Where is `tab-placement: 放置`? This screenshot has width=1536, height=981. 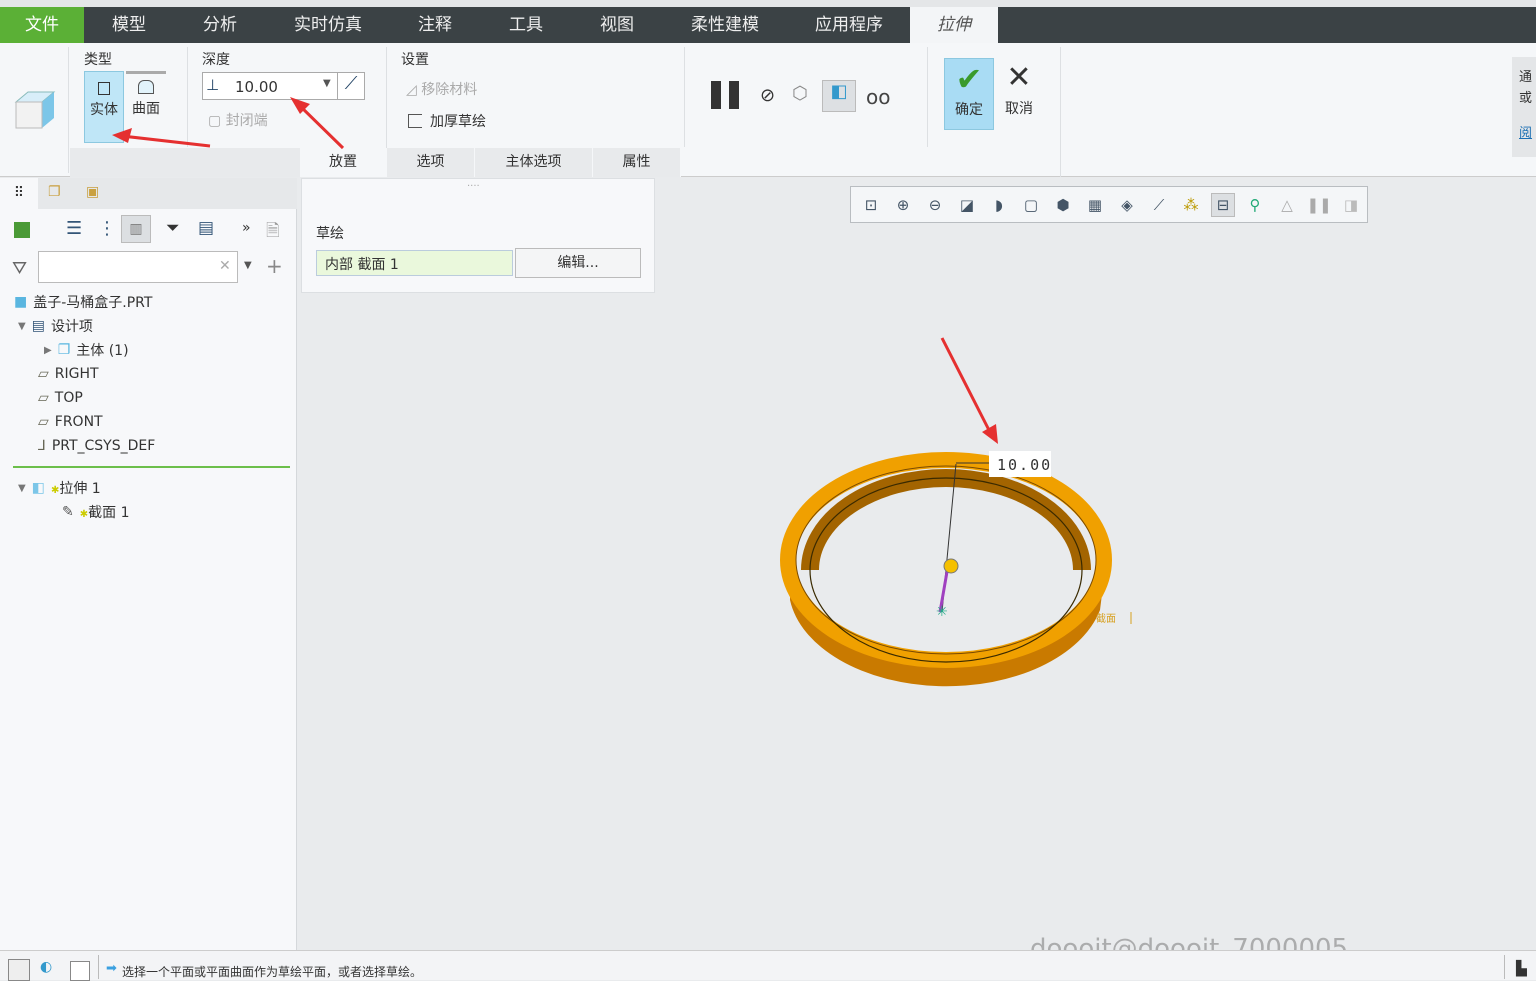
tab-placement: 放置 is located at coordinates (343, 162).